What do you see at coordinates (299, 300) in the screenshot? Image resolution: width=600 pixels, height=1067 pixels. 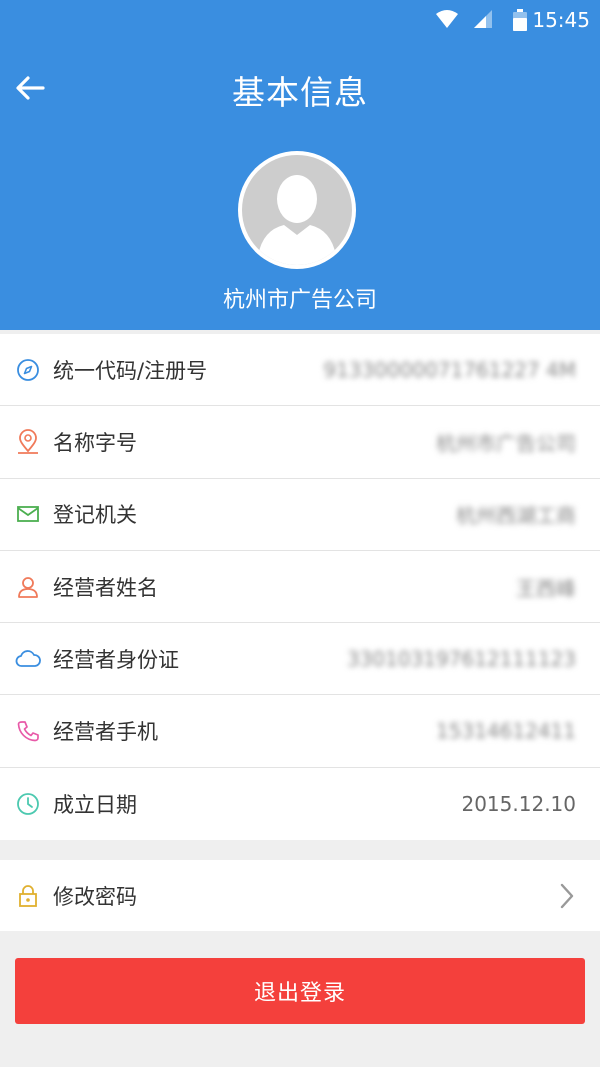 I see `company-name: 杭州市广告公司` at bounding box center [299, 300].